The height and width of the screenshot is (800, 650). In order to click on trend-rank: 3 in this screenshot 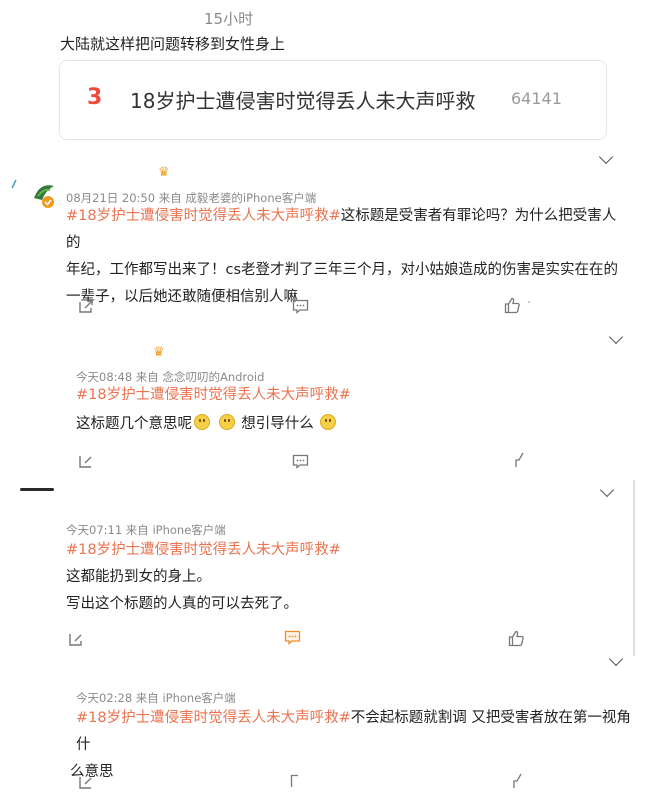, I will do `click(95, 97)`.